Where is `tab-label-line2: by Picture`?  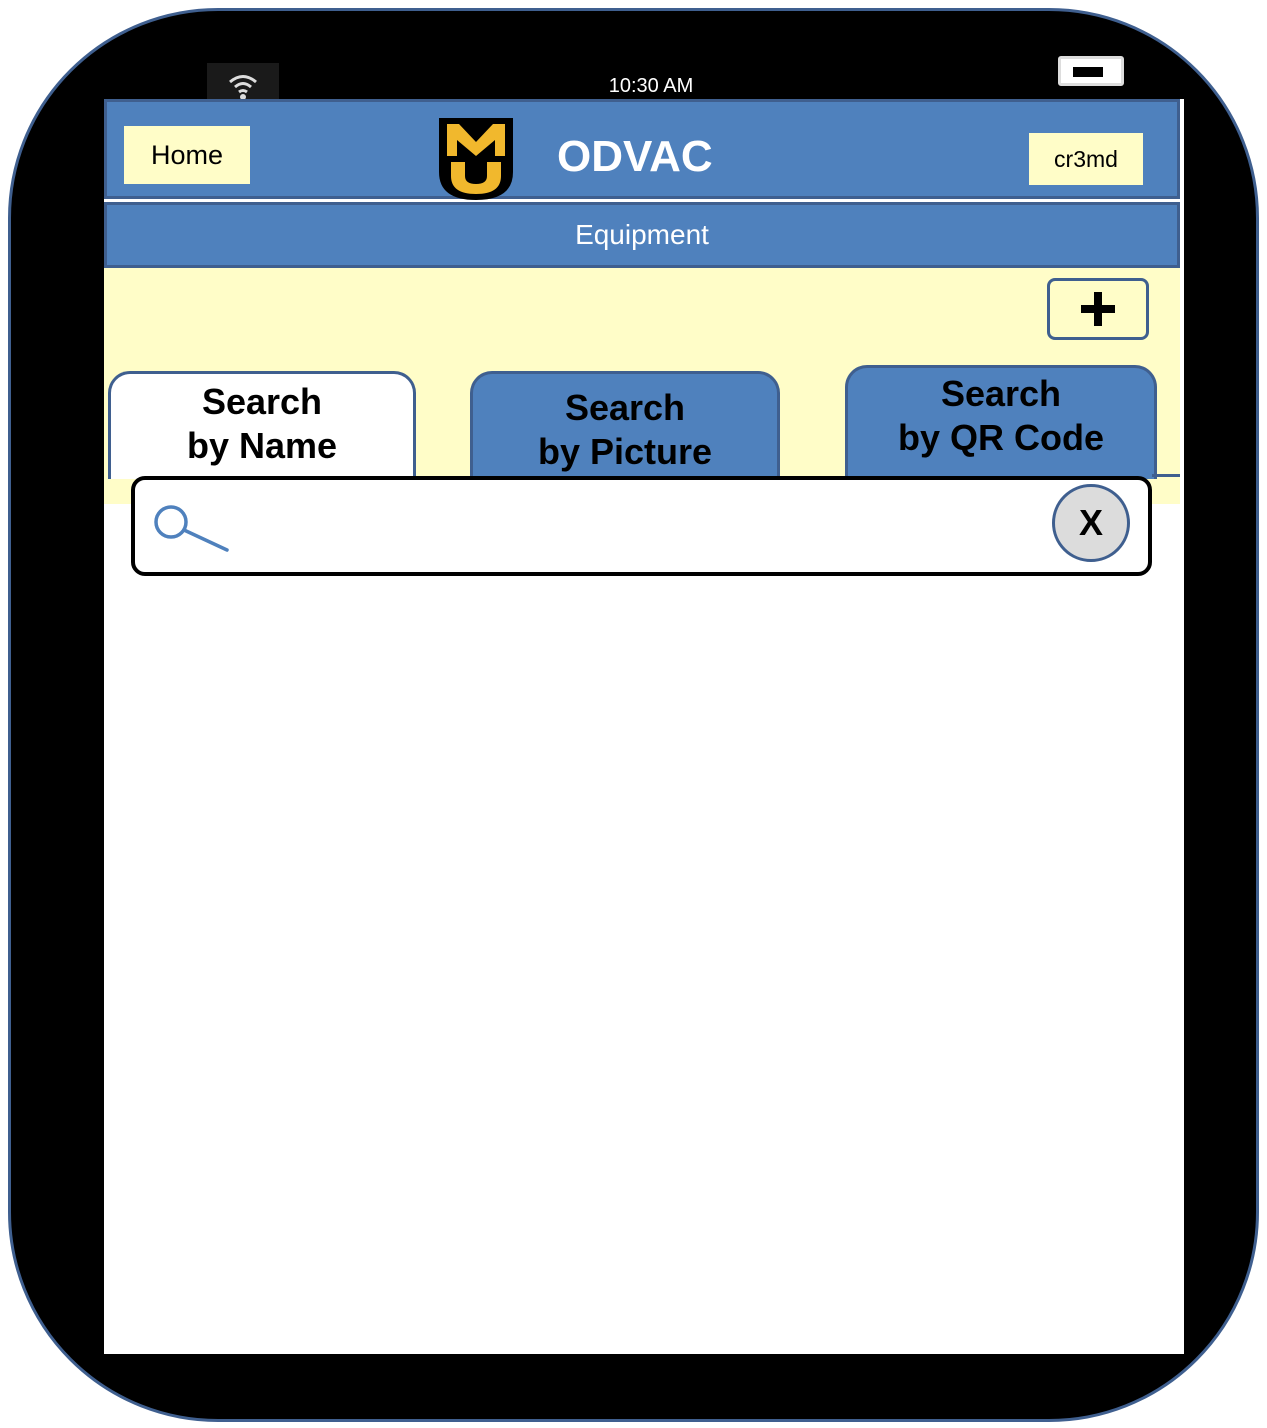
tab-label-line2: by Picture is located at coordinates (625, 451).